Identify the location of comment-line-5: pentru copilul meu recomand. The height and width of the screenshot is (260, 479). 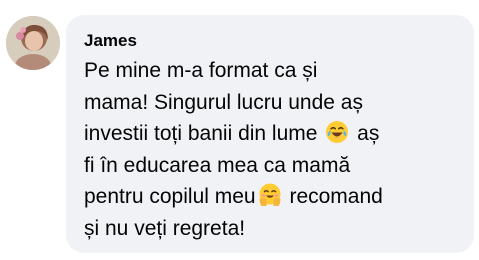
(271, 197).